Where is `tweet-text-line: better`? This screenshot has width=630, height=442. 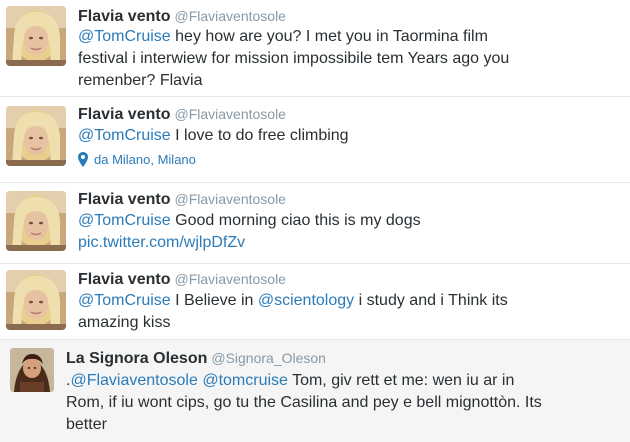 tweet-text-line: better is located at coordinates (86, 424).